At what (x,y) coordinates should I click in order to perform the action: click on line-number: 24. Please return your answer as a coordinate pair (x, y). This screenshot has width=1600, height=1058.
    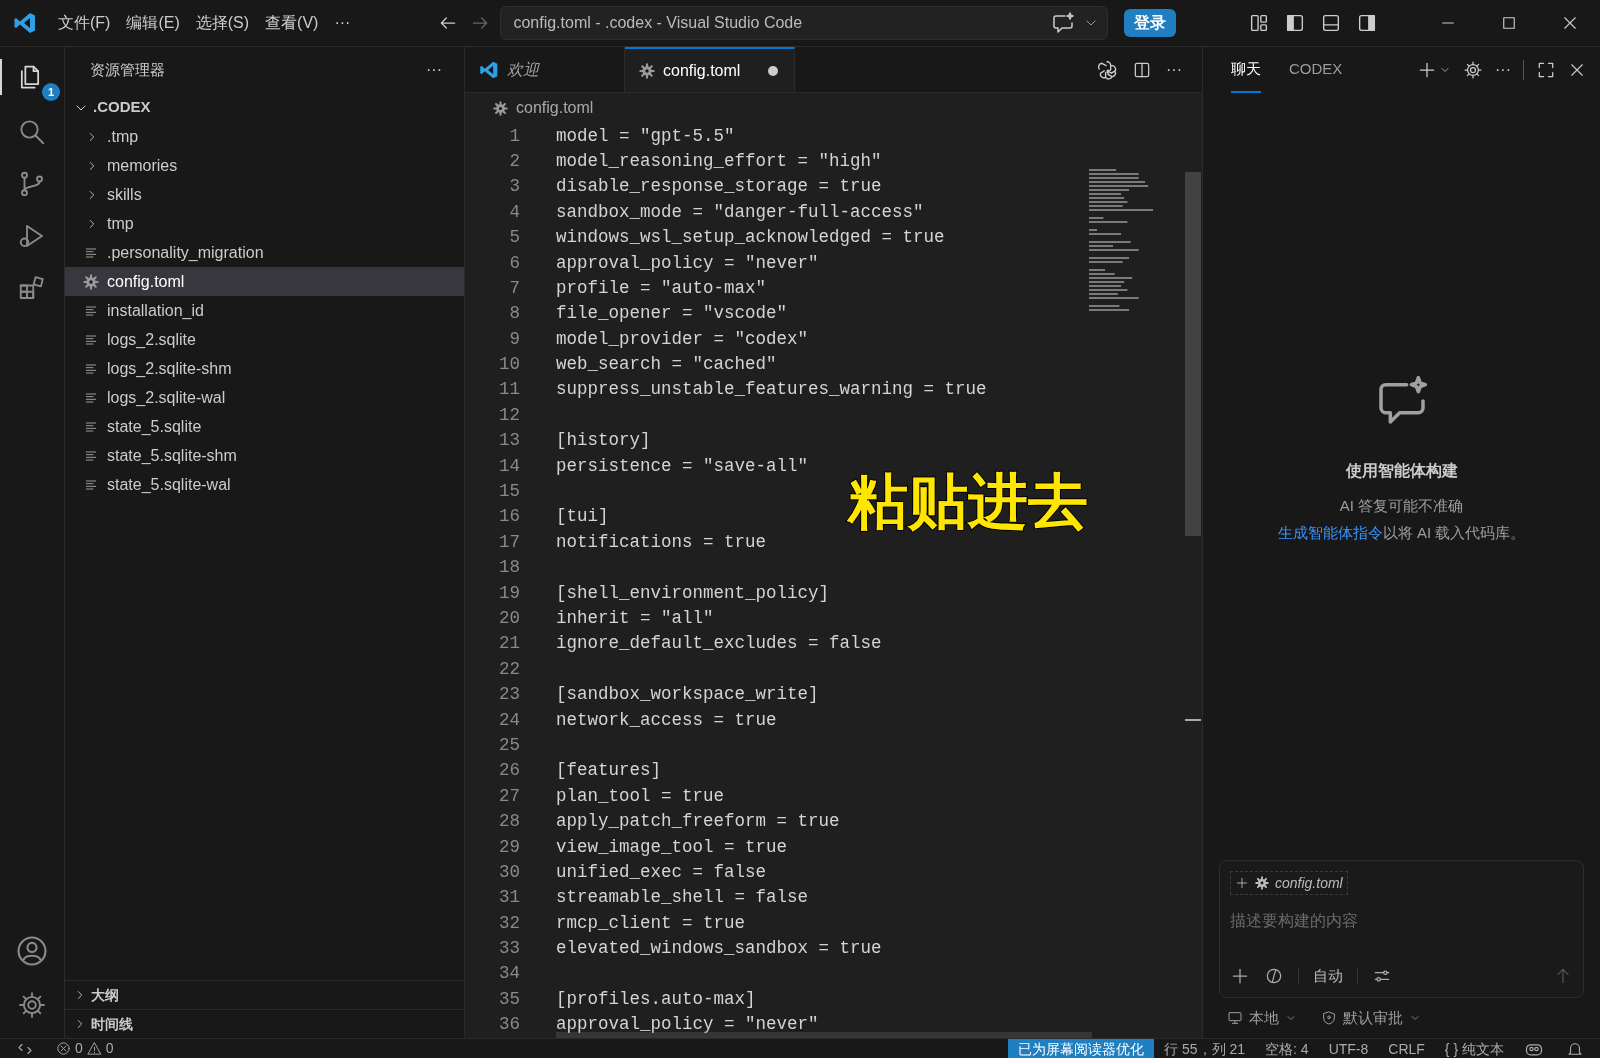
    Looking at the image, I should click on (509, 720).